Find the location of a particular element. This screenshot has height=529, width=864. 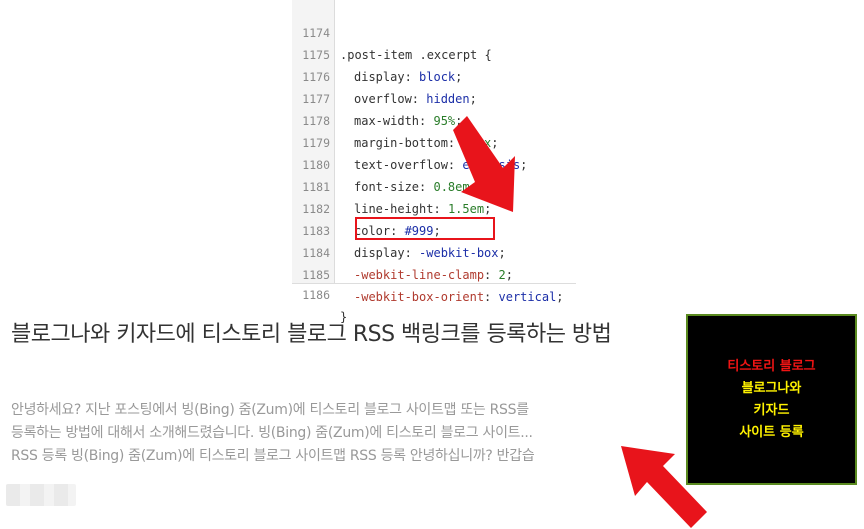

css-value: 2 is located at coordinates (502, 275).